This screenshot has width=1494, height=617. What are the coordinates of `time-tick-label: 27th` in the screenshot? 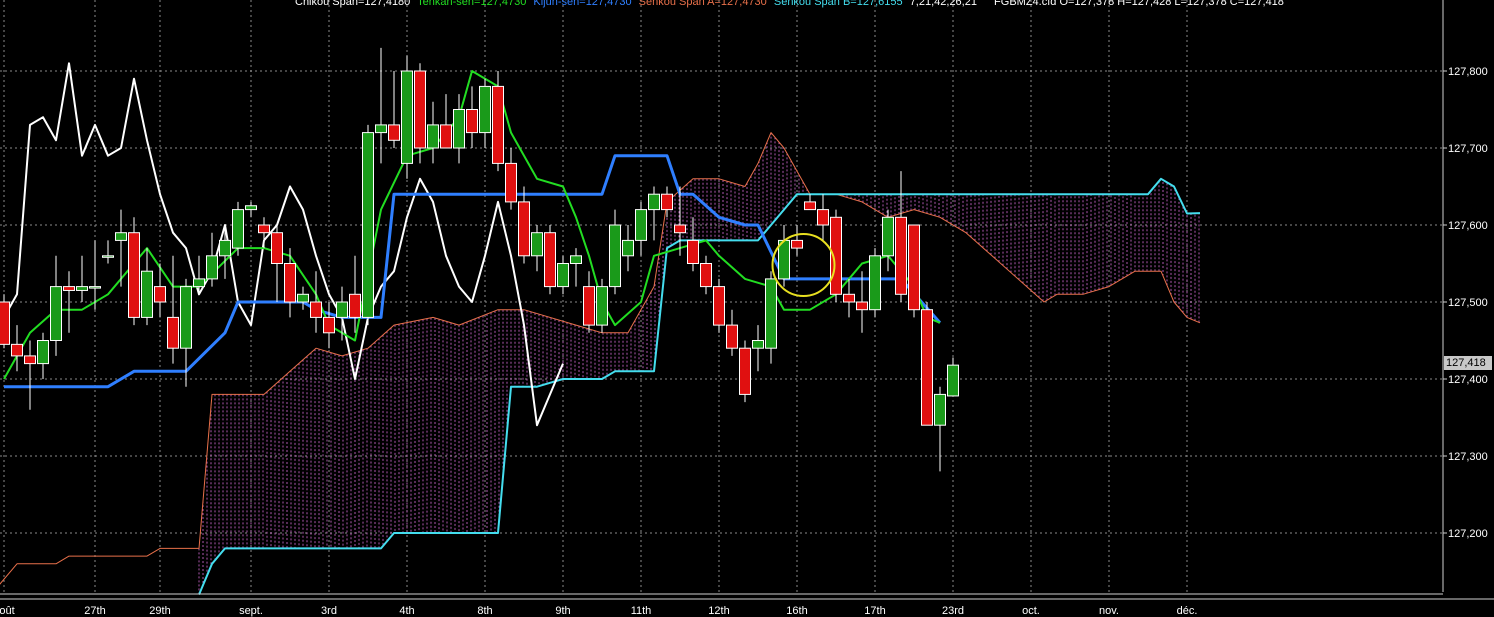 It's located at (94, 611).